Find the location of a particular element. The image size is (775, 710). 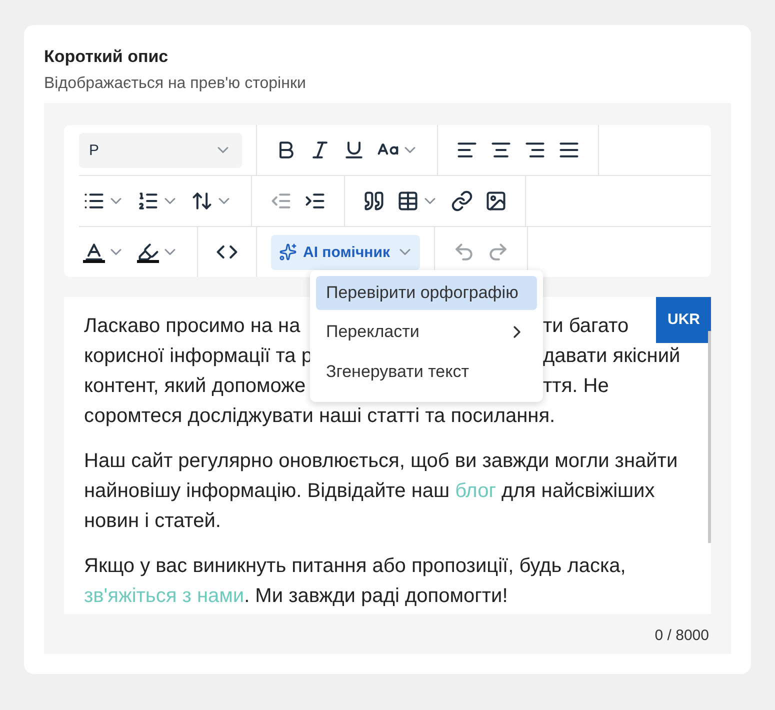

paragraph-text: Ласкаво просимо на на is located at coordinates (192, 326).